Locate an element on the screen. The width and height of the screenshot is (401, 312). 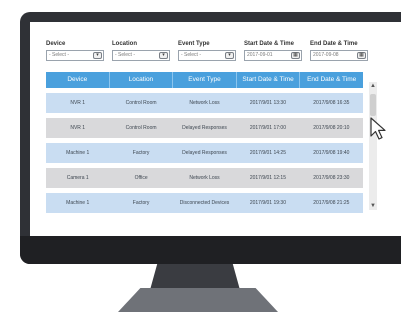
filter-label: End Date & Time is located at coordinates (334, 44).